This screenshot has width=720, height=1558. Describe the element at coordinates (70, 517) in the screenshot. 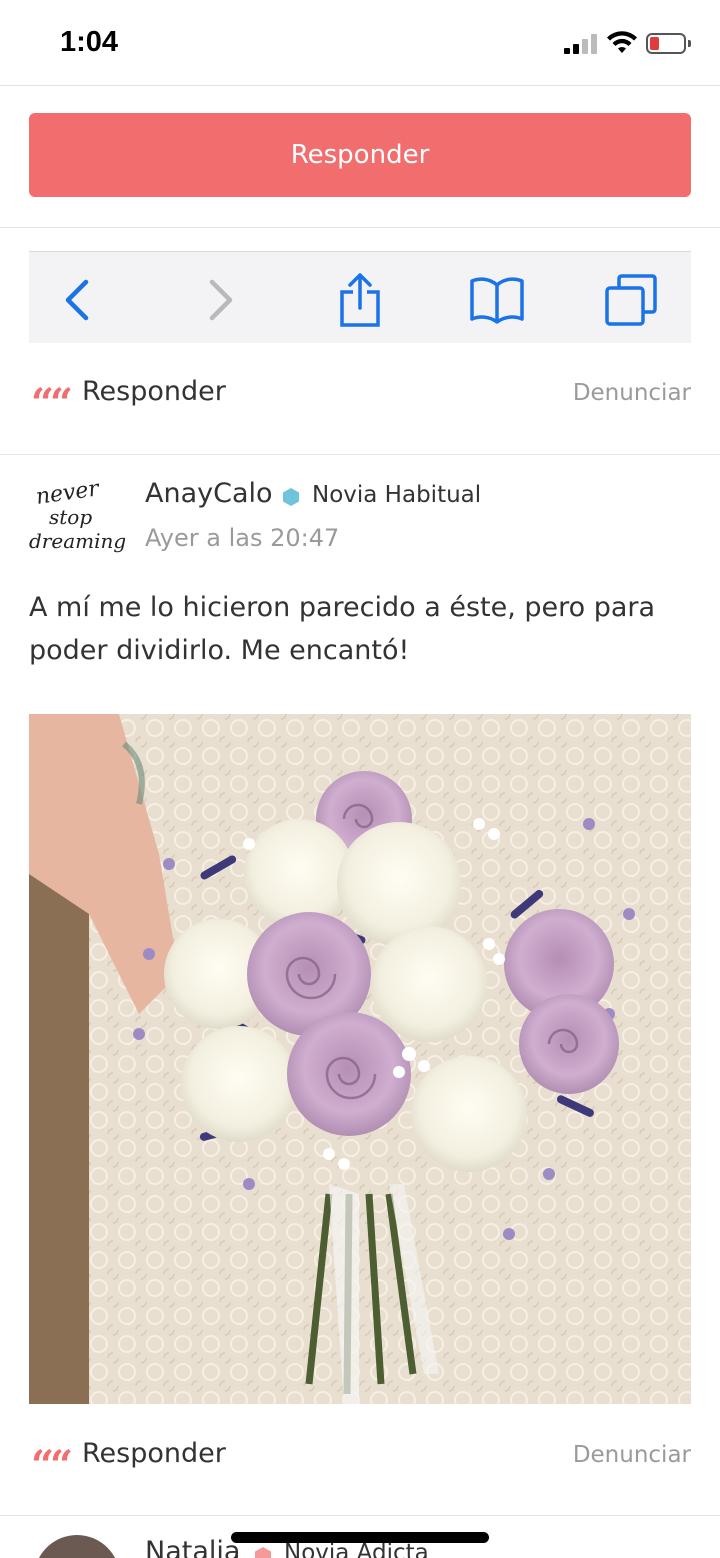

I see `svg-text: stop` at that location.